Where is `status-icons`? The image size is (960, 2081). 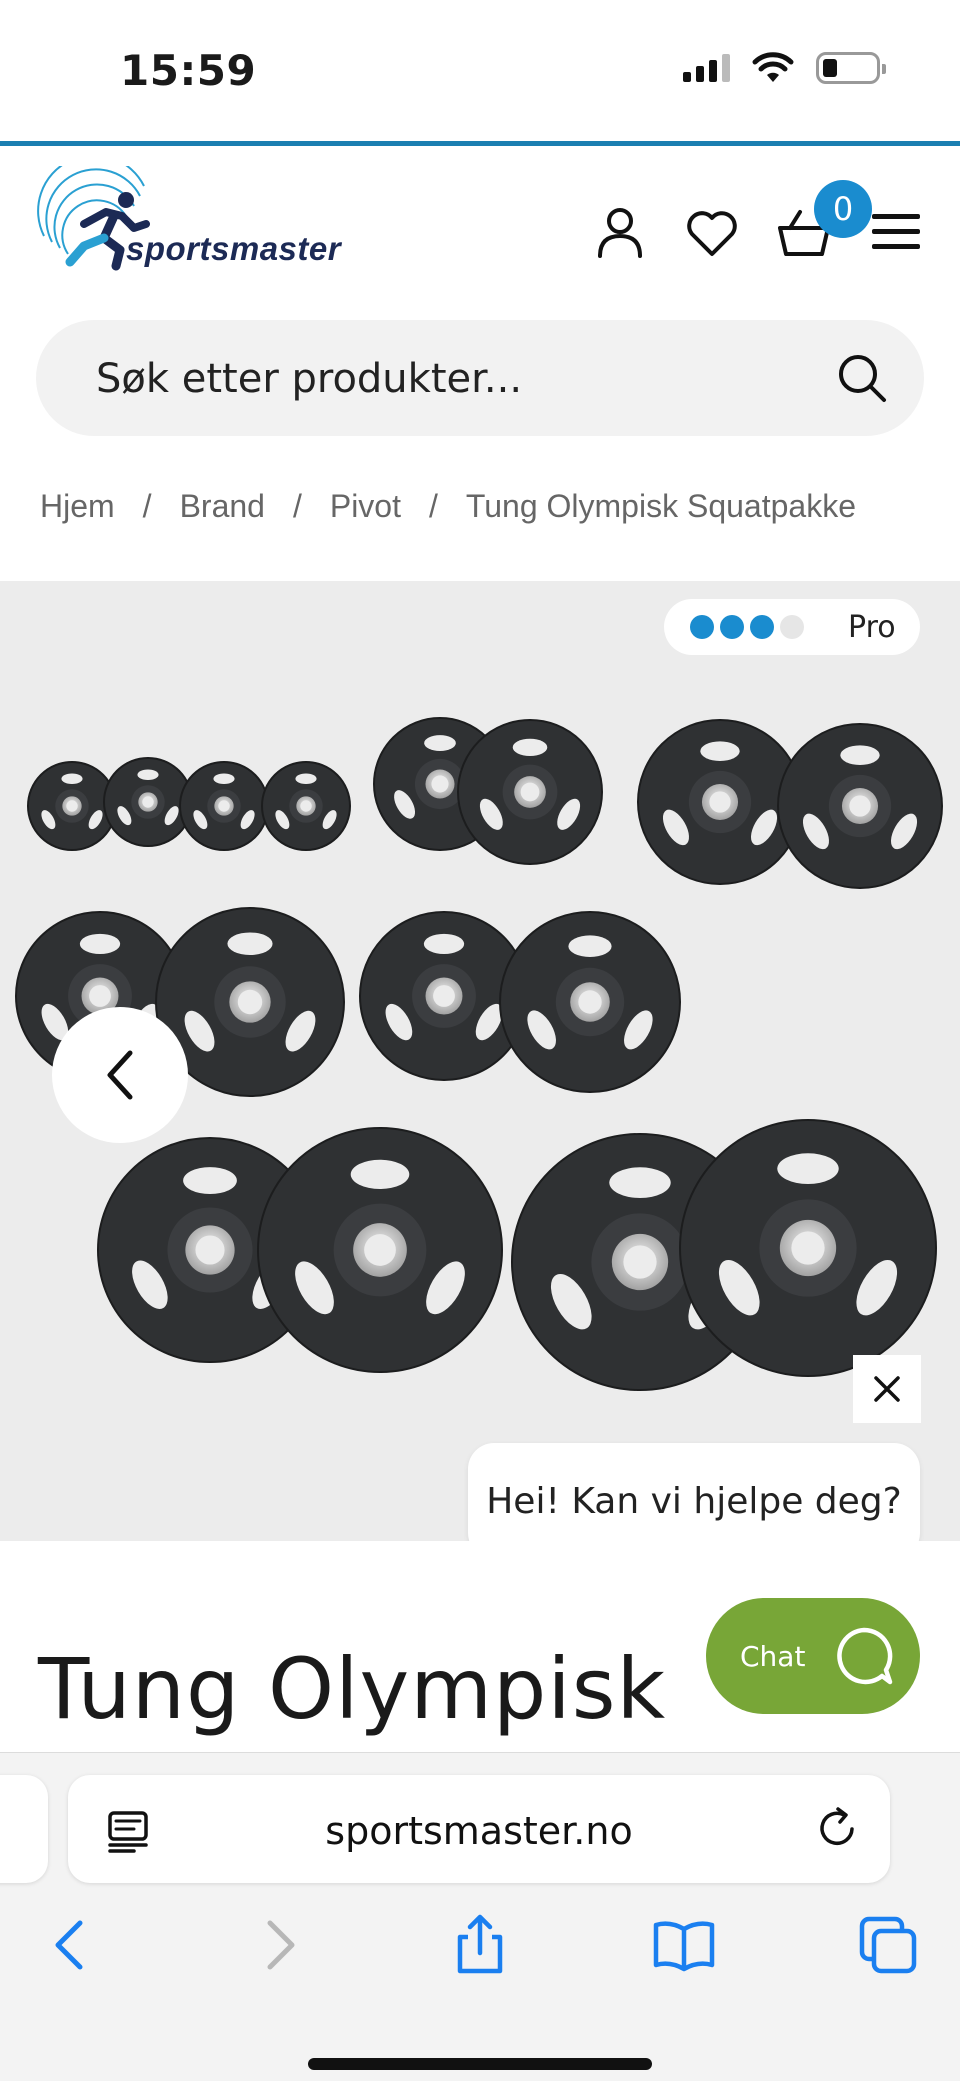 status-icons is located at coordinates (784, 68).